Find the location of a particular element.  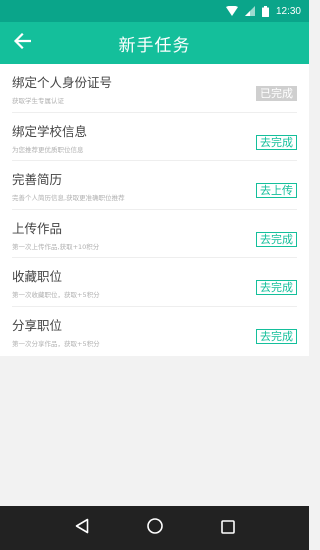

task-desc: 第一次收藏职位，获取+5积分 is located at coordinates (56, 295).